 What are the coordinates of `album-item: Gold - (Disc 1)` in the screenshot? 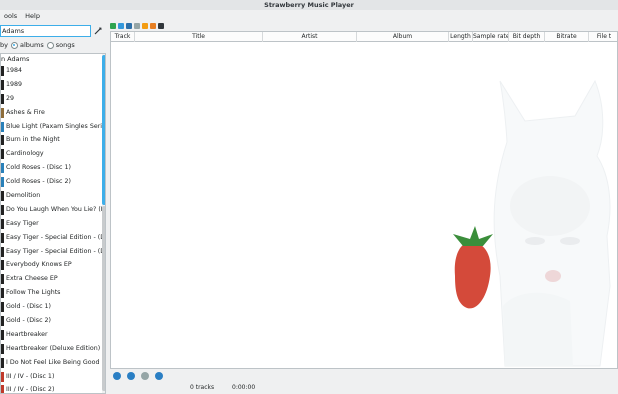 It's located at (53, 307).